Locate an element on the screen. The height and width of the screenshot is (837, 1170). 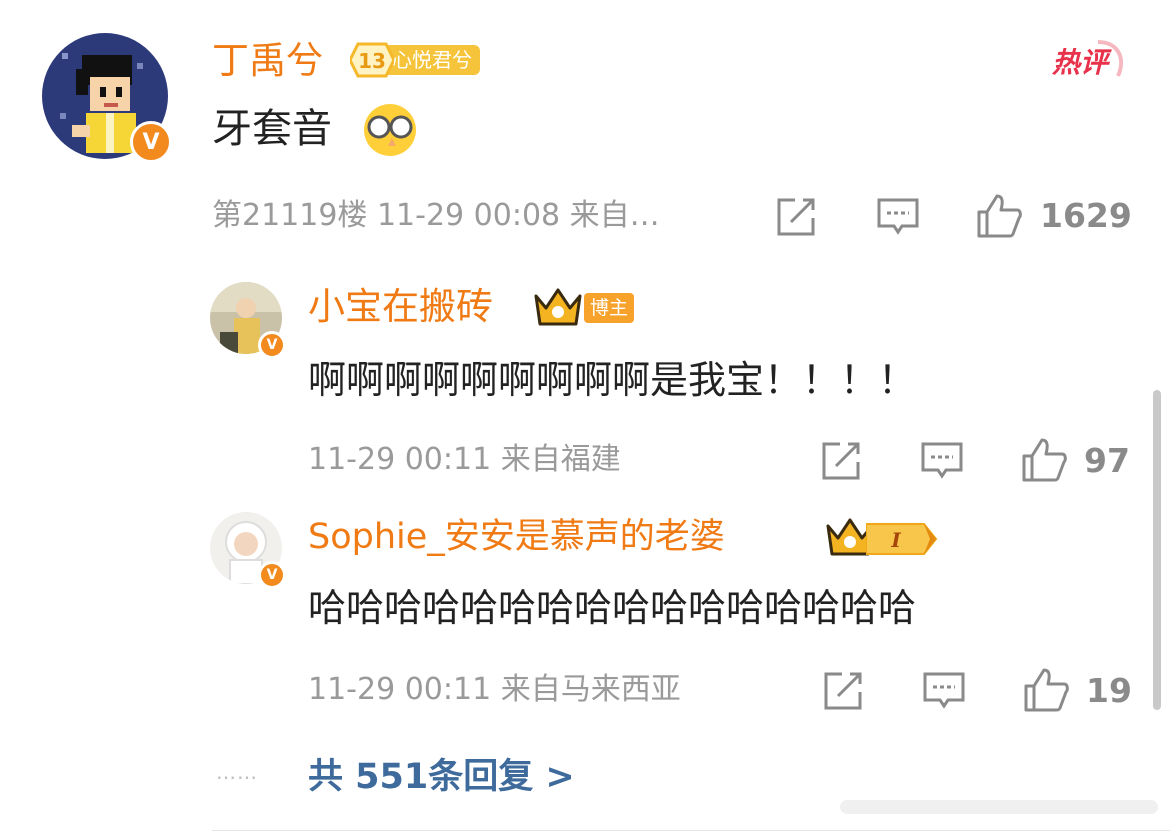
reply-username: 小宝在搬砖 is located at coordinates (400, 307).